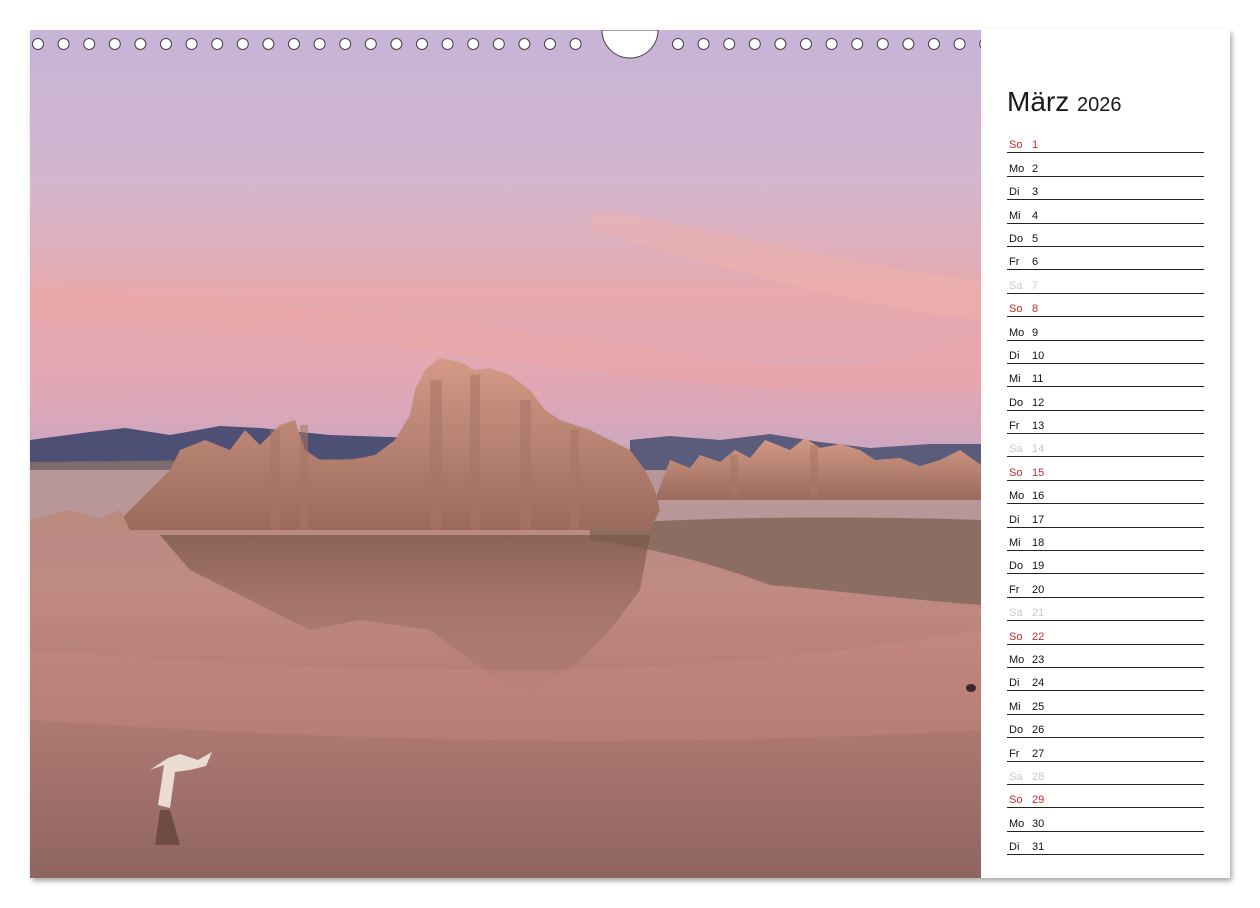 The width and height of the screenshot is (1260, 908). What do you see at coordinates (1105, 423) in the screenshot?
I see `day-row: Fr 13` at bounding box center [1105, 423].